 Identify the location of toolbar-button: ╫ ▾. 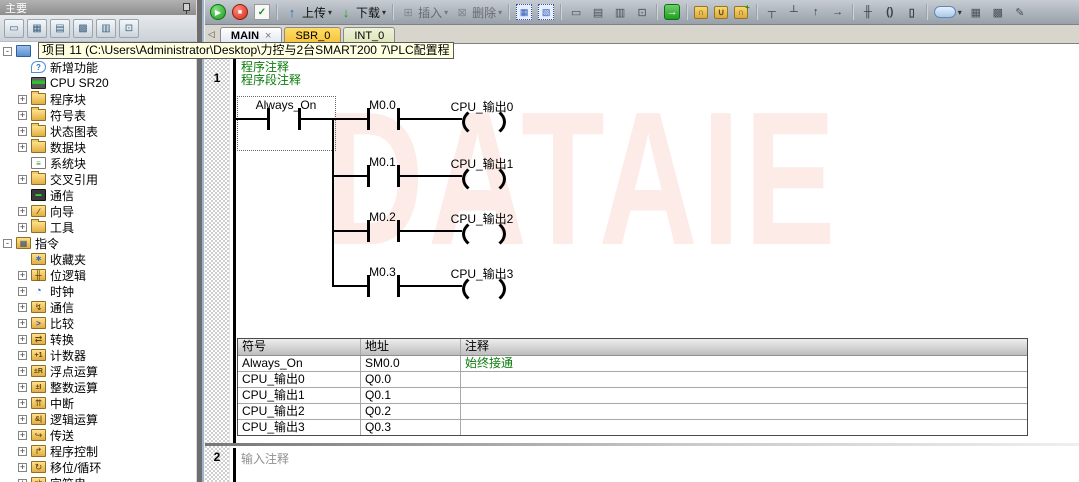
(868, 12).